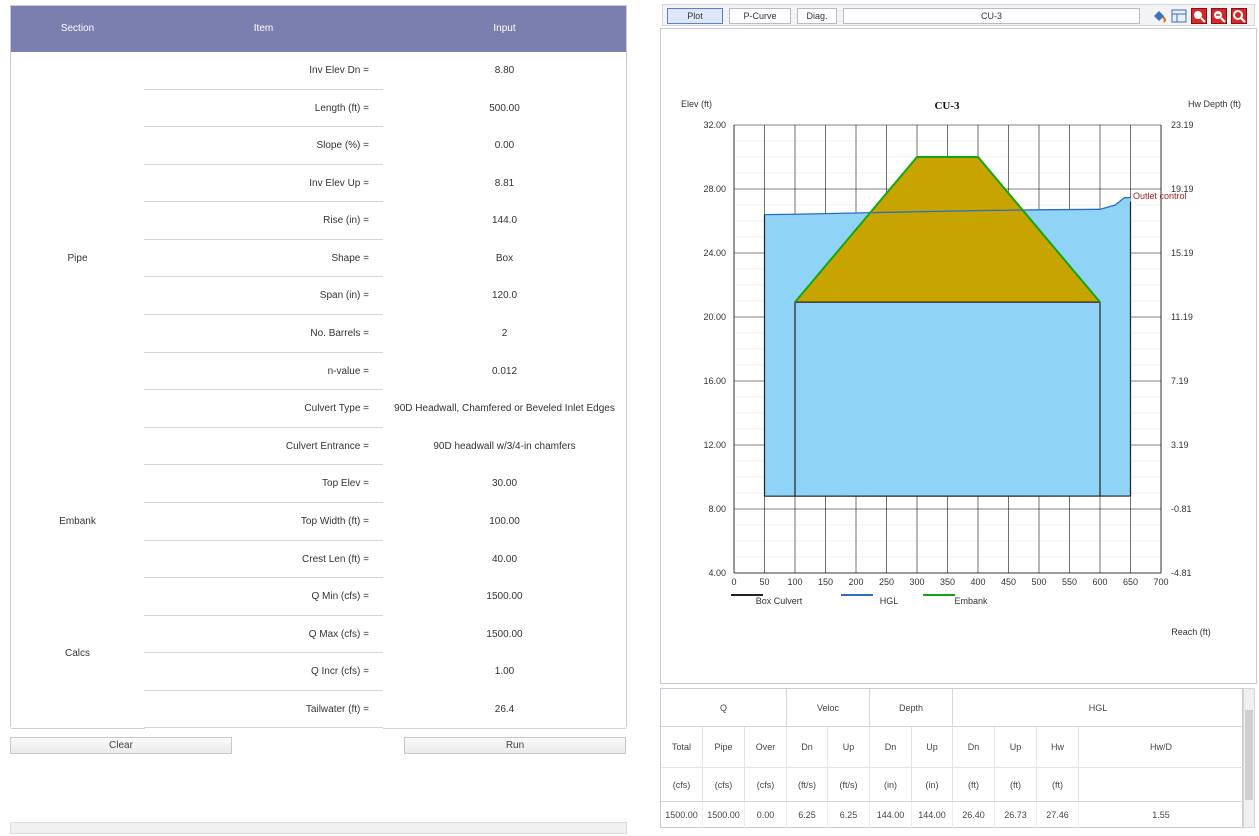 The image size is (1259, 836). What do you see at coordinates (764, 582) in the screenshot?
I see `x-tick-label: 50` at bounding box center [764, 582].